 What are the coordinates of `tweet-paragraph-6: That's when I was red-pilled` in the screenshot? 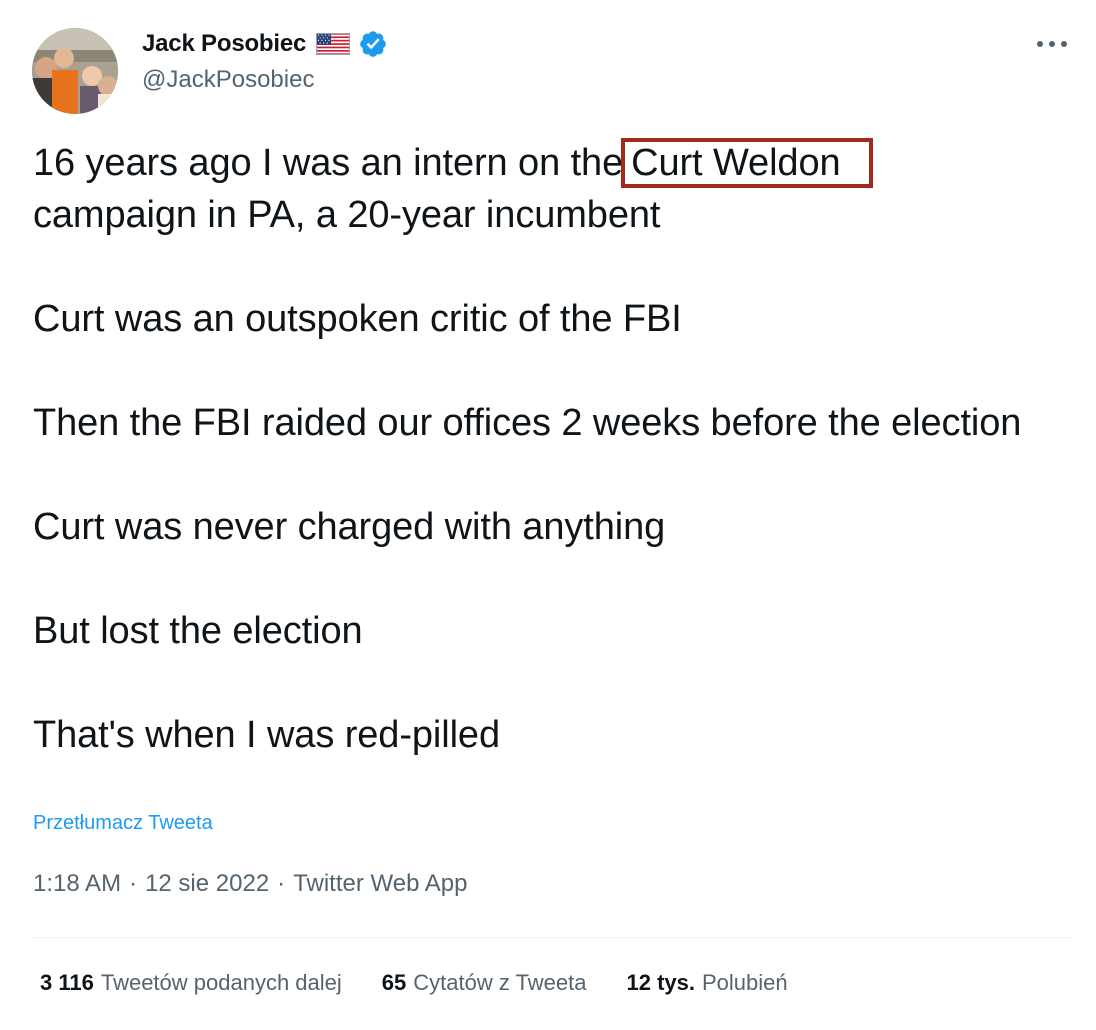 It's located at (267, 735).